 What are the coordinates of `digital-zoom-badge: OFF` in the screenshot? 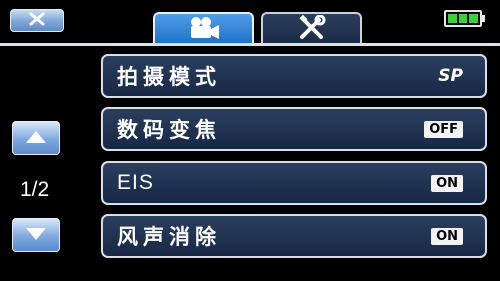 It's located at (443, 129).